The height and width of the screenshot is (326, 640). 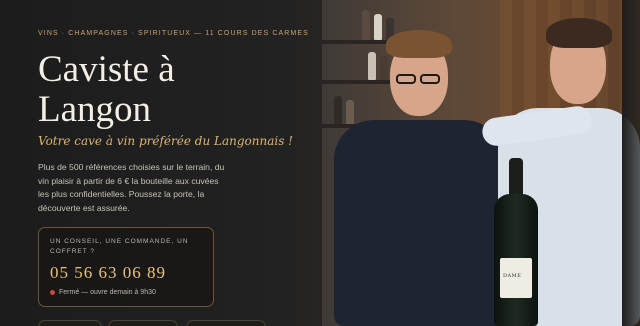 I want to click on bottle-label: DAME, so click(x=512, y=276).